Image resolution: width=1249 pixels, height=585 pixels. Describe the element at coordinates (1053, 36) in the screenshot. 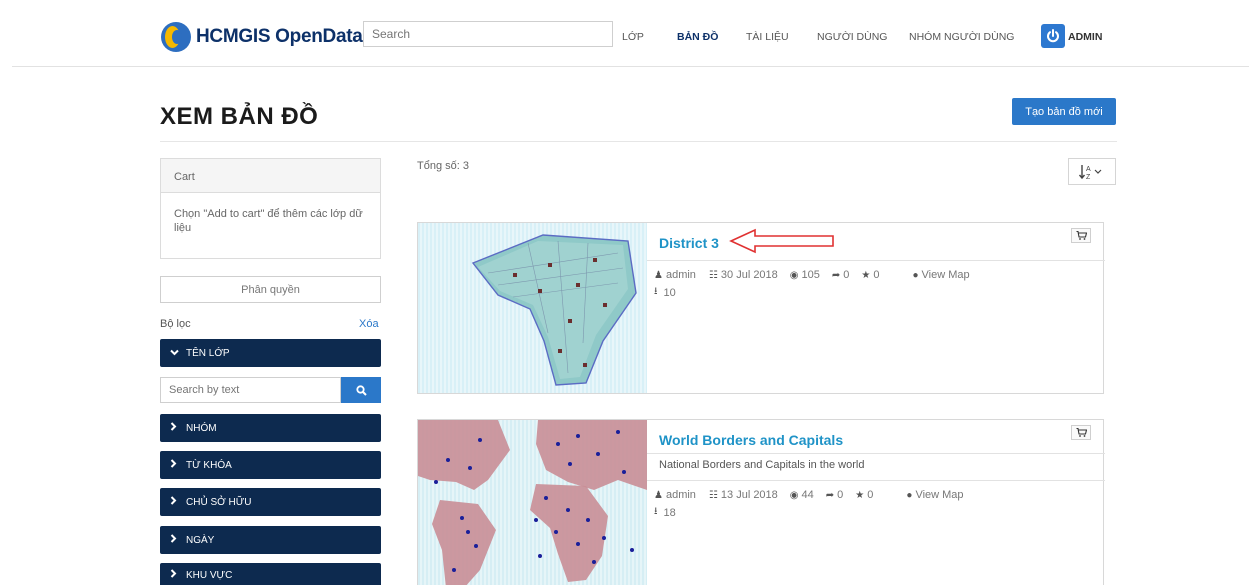

I see `power-icon` at that location.